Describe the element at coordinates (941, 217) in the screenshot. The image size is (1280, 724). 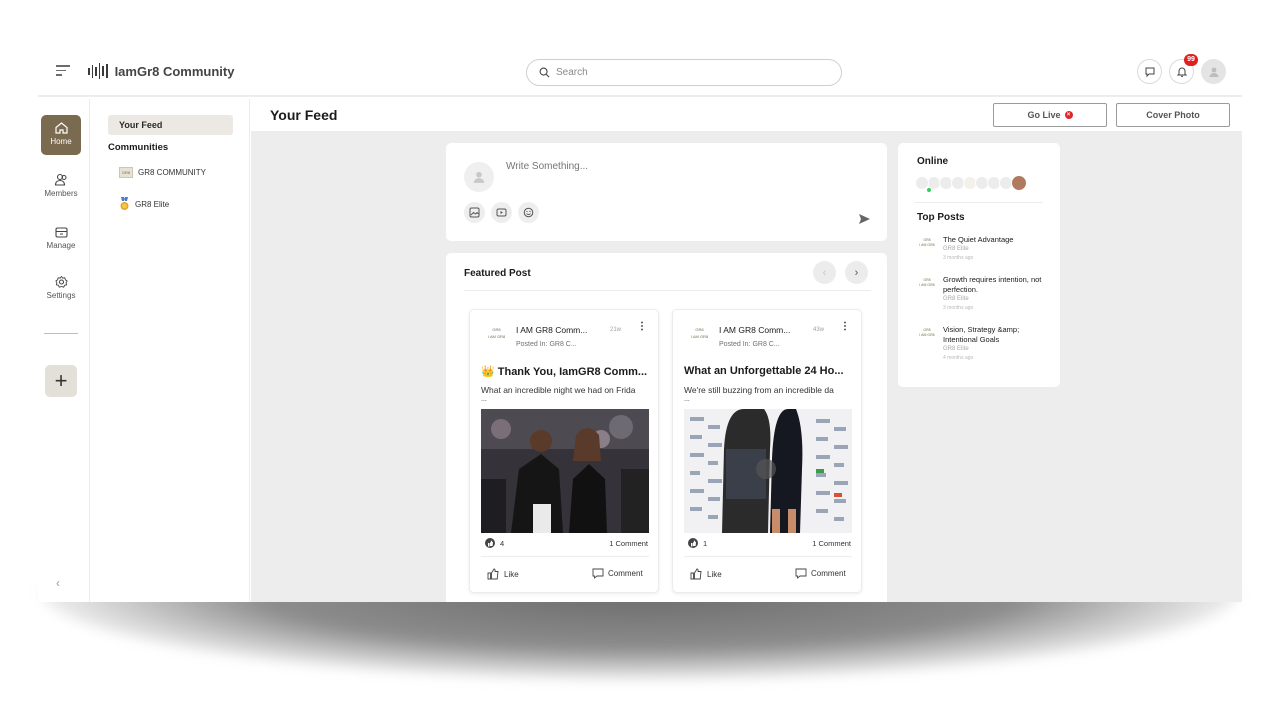
I see `top-posts-heading: Top Posts` at that location.